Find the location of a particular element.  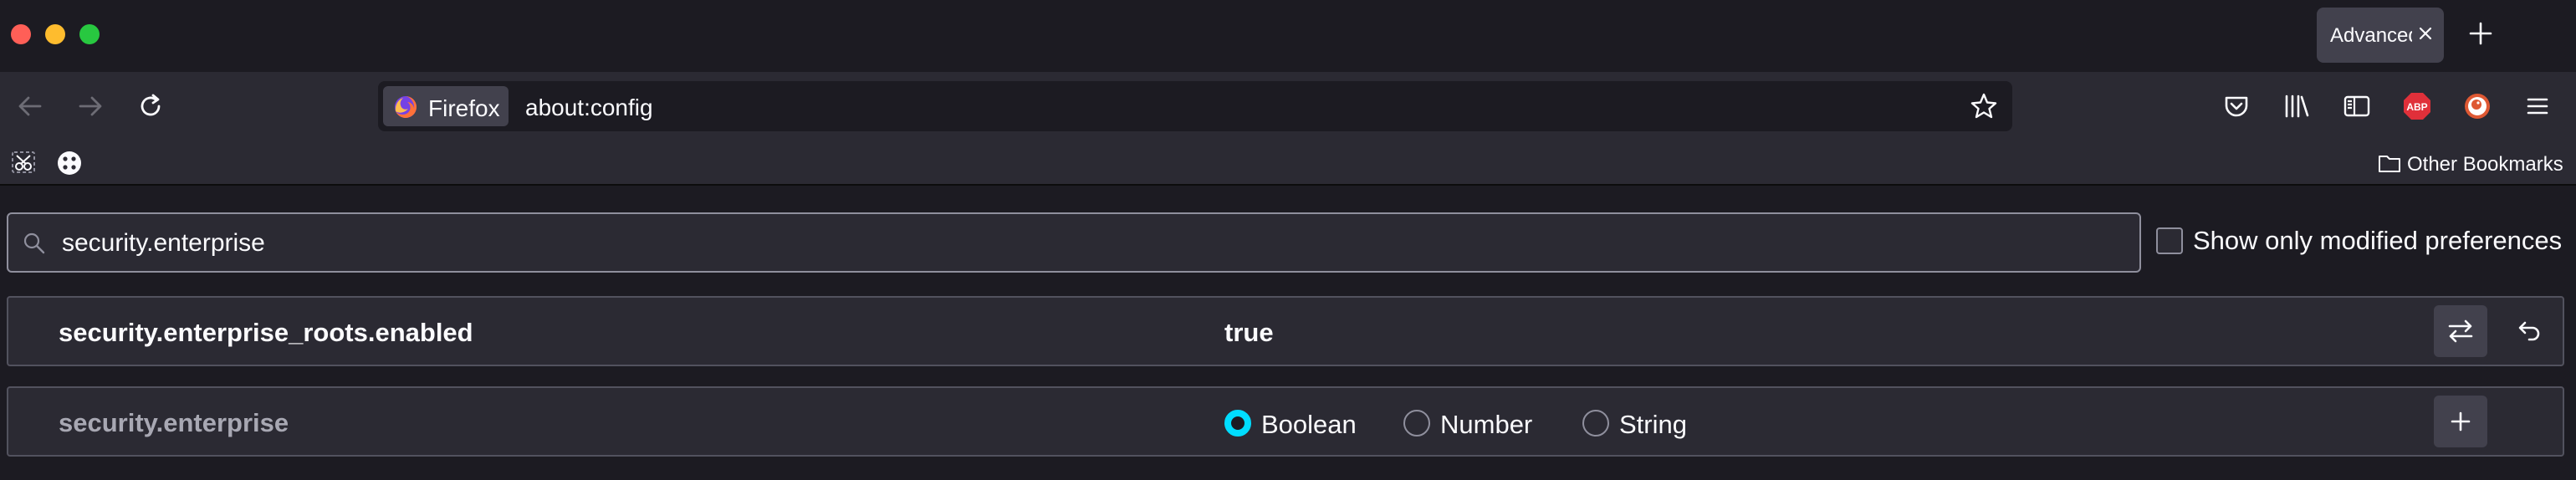

svg-text: ABP is located at coordinates (2416, 107).